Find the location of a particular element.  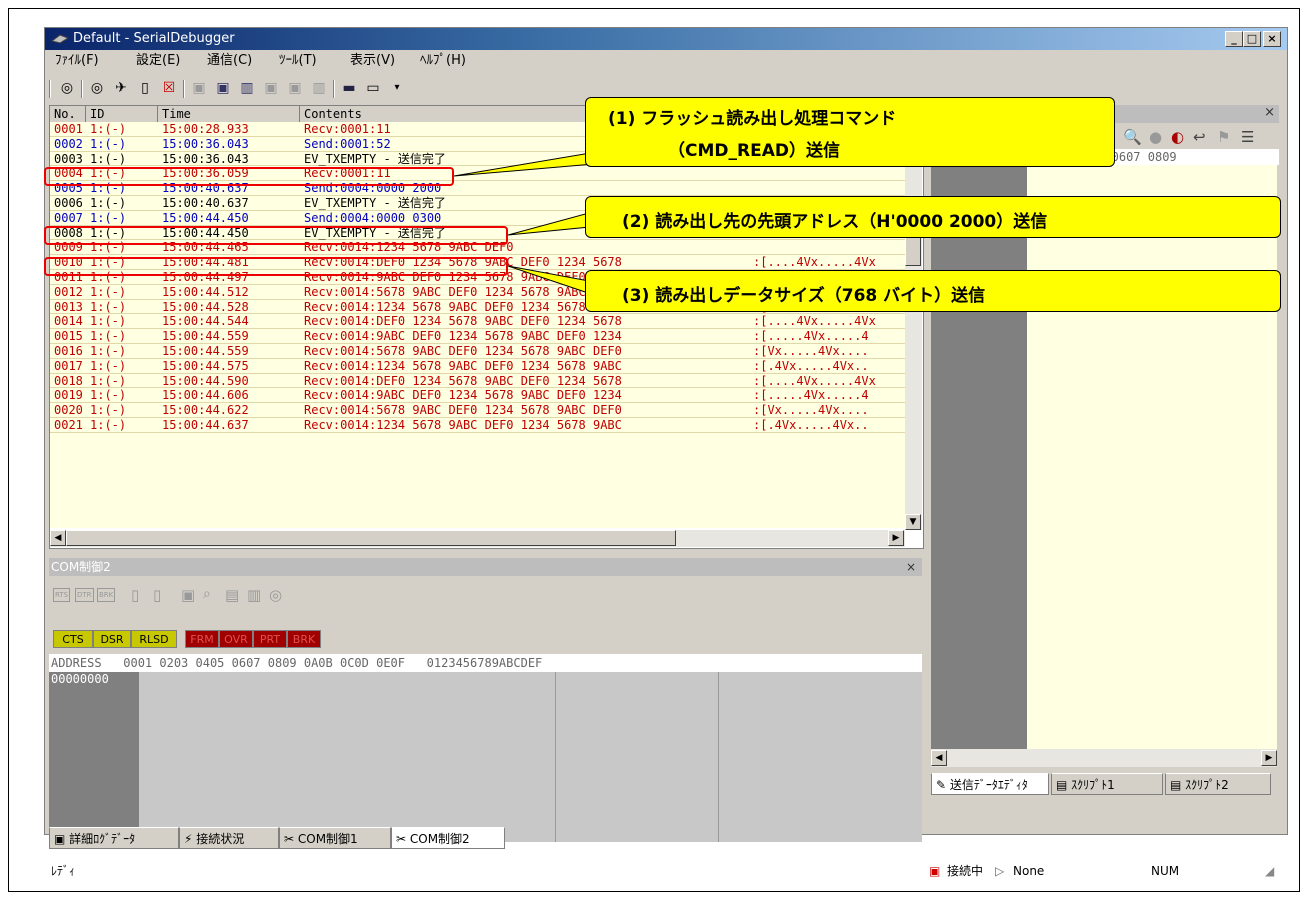

tab-label: 送信ﾃﾞｰﾀｴﾃﾞｨﾀ is located at coordinates (988, 785).